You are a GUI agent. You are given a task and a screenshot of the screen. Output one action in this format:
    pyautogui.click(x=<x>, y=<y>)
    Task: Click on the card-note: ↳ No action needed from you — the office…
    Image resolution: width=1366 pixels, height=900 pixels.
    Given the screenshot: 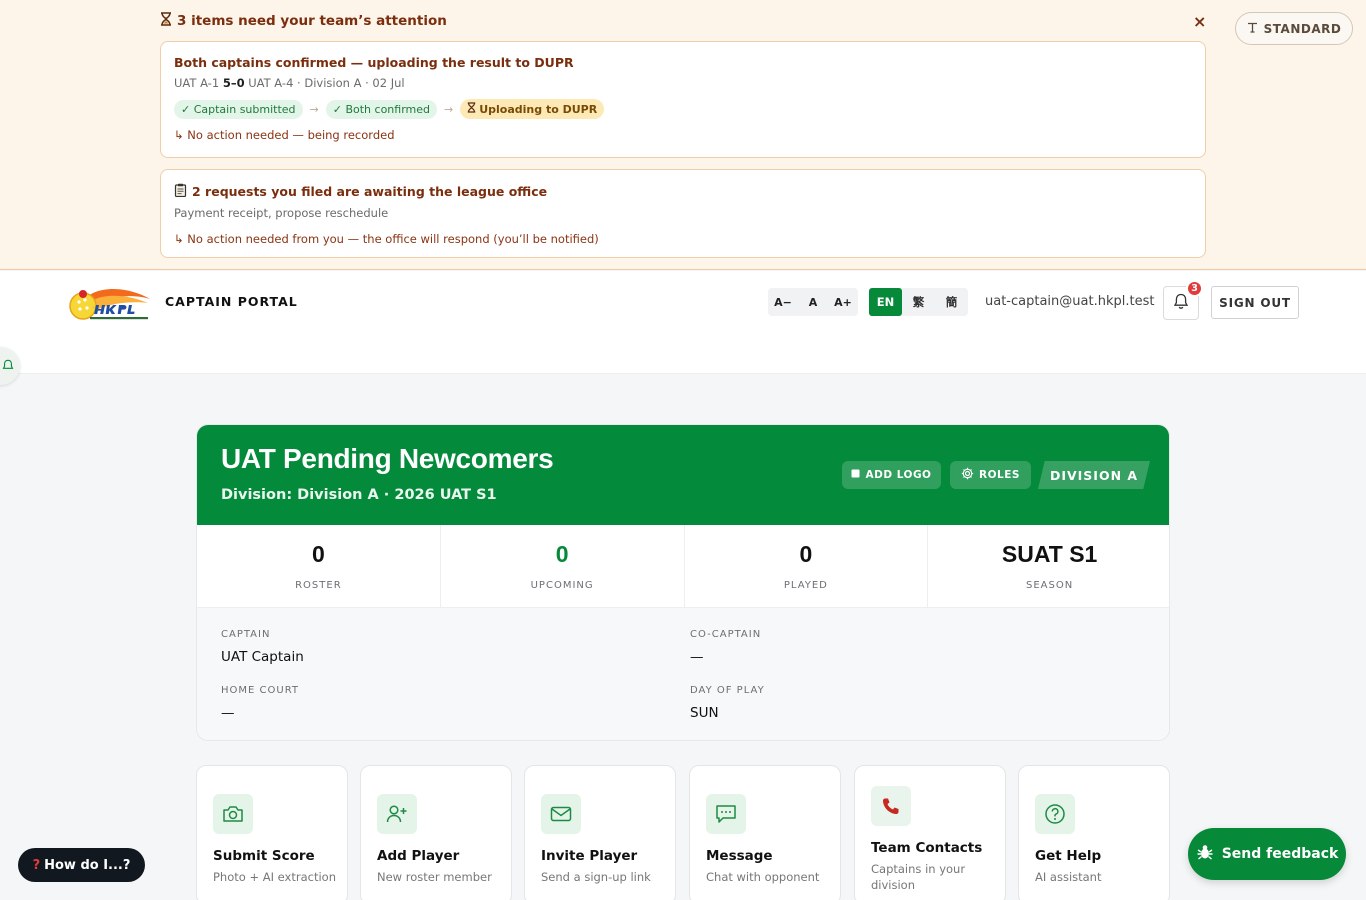 What is the action you would take?
    pyautogui.click(x=386, y=239)
    